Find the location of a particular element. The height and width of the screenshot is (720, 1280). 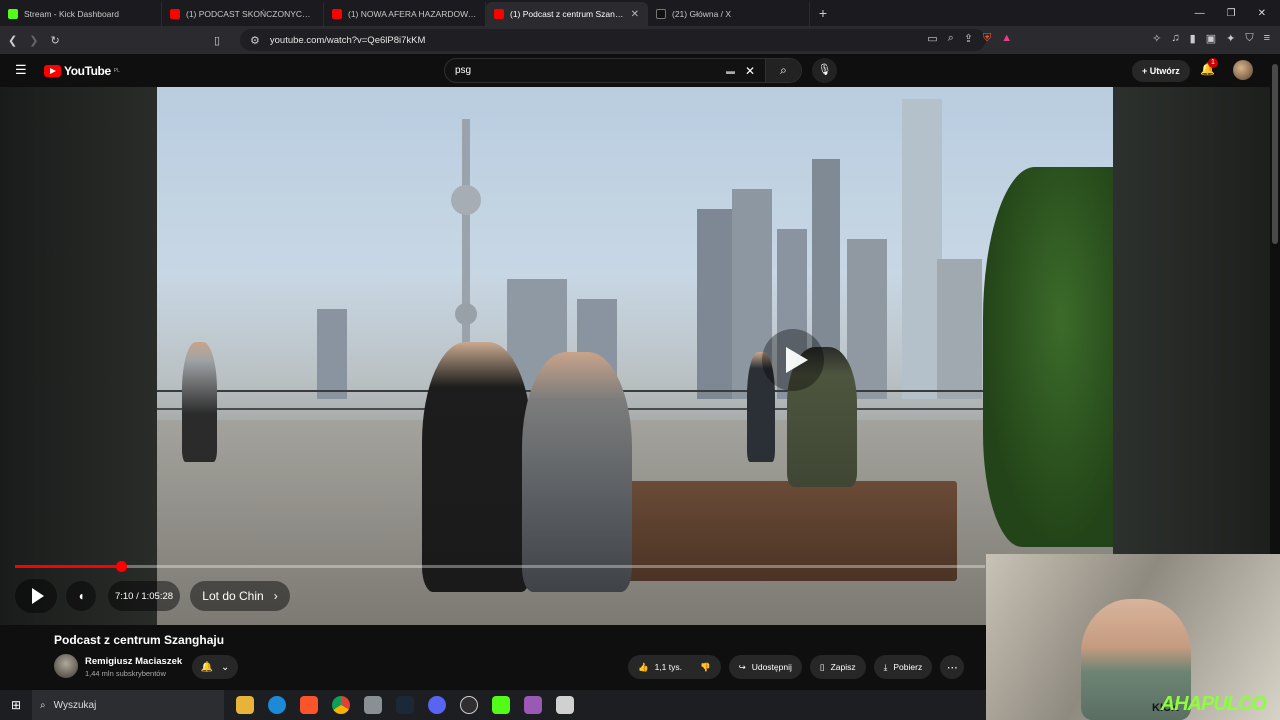

cast-icon: ▭ is located at coordinates (932, 38).